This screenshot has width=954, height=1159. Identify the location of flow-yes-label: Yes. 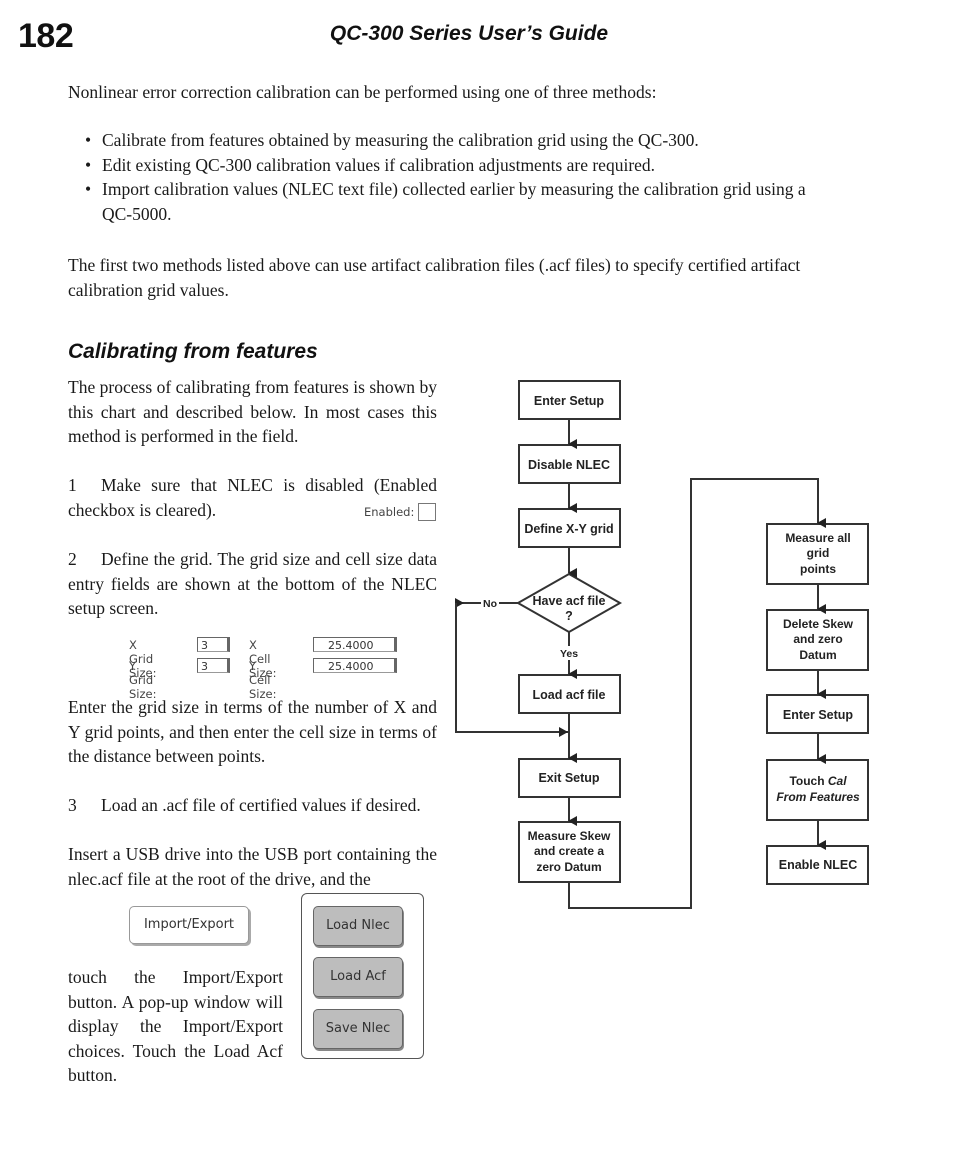
(569, 654).